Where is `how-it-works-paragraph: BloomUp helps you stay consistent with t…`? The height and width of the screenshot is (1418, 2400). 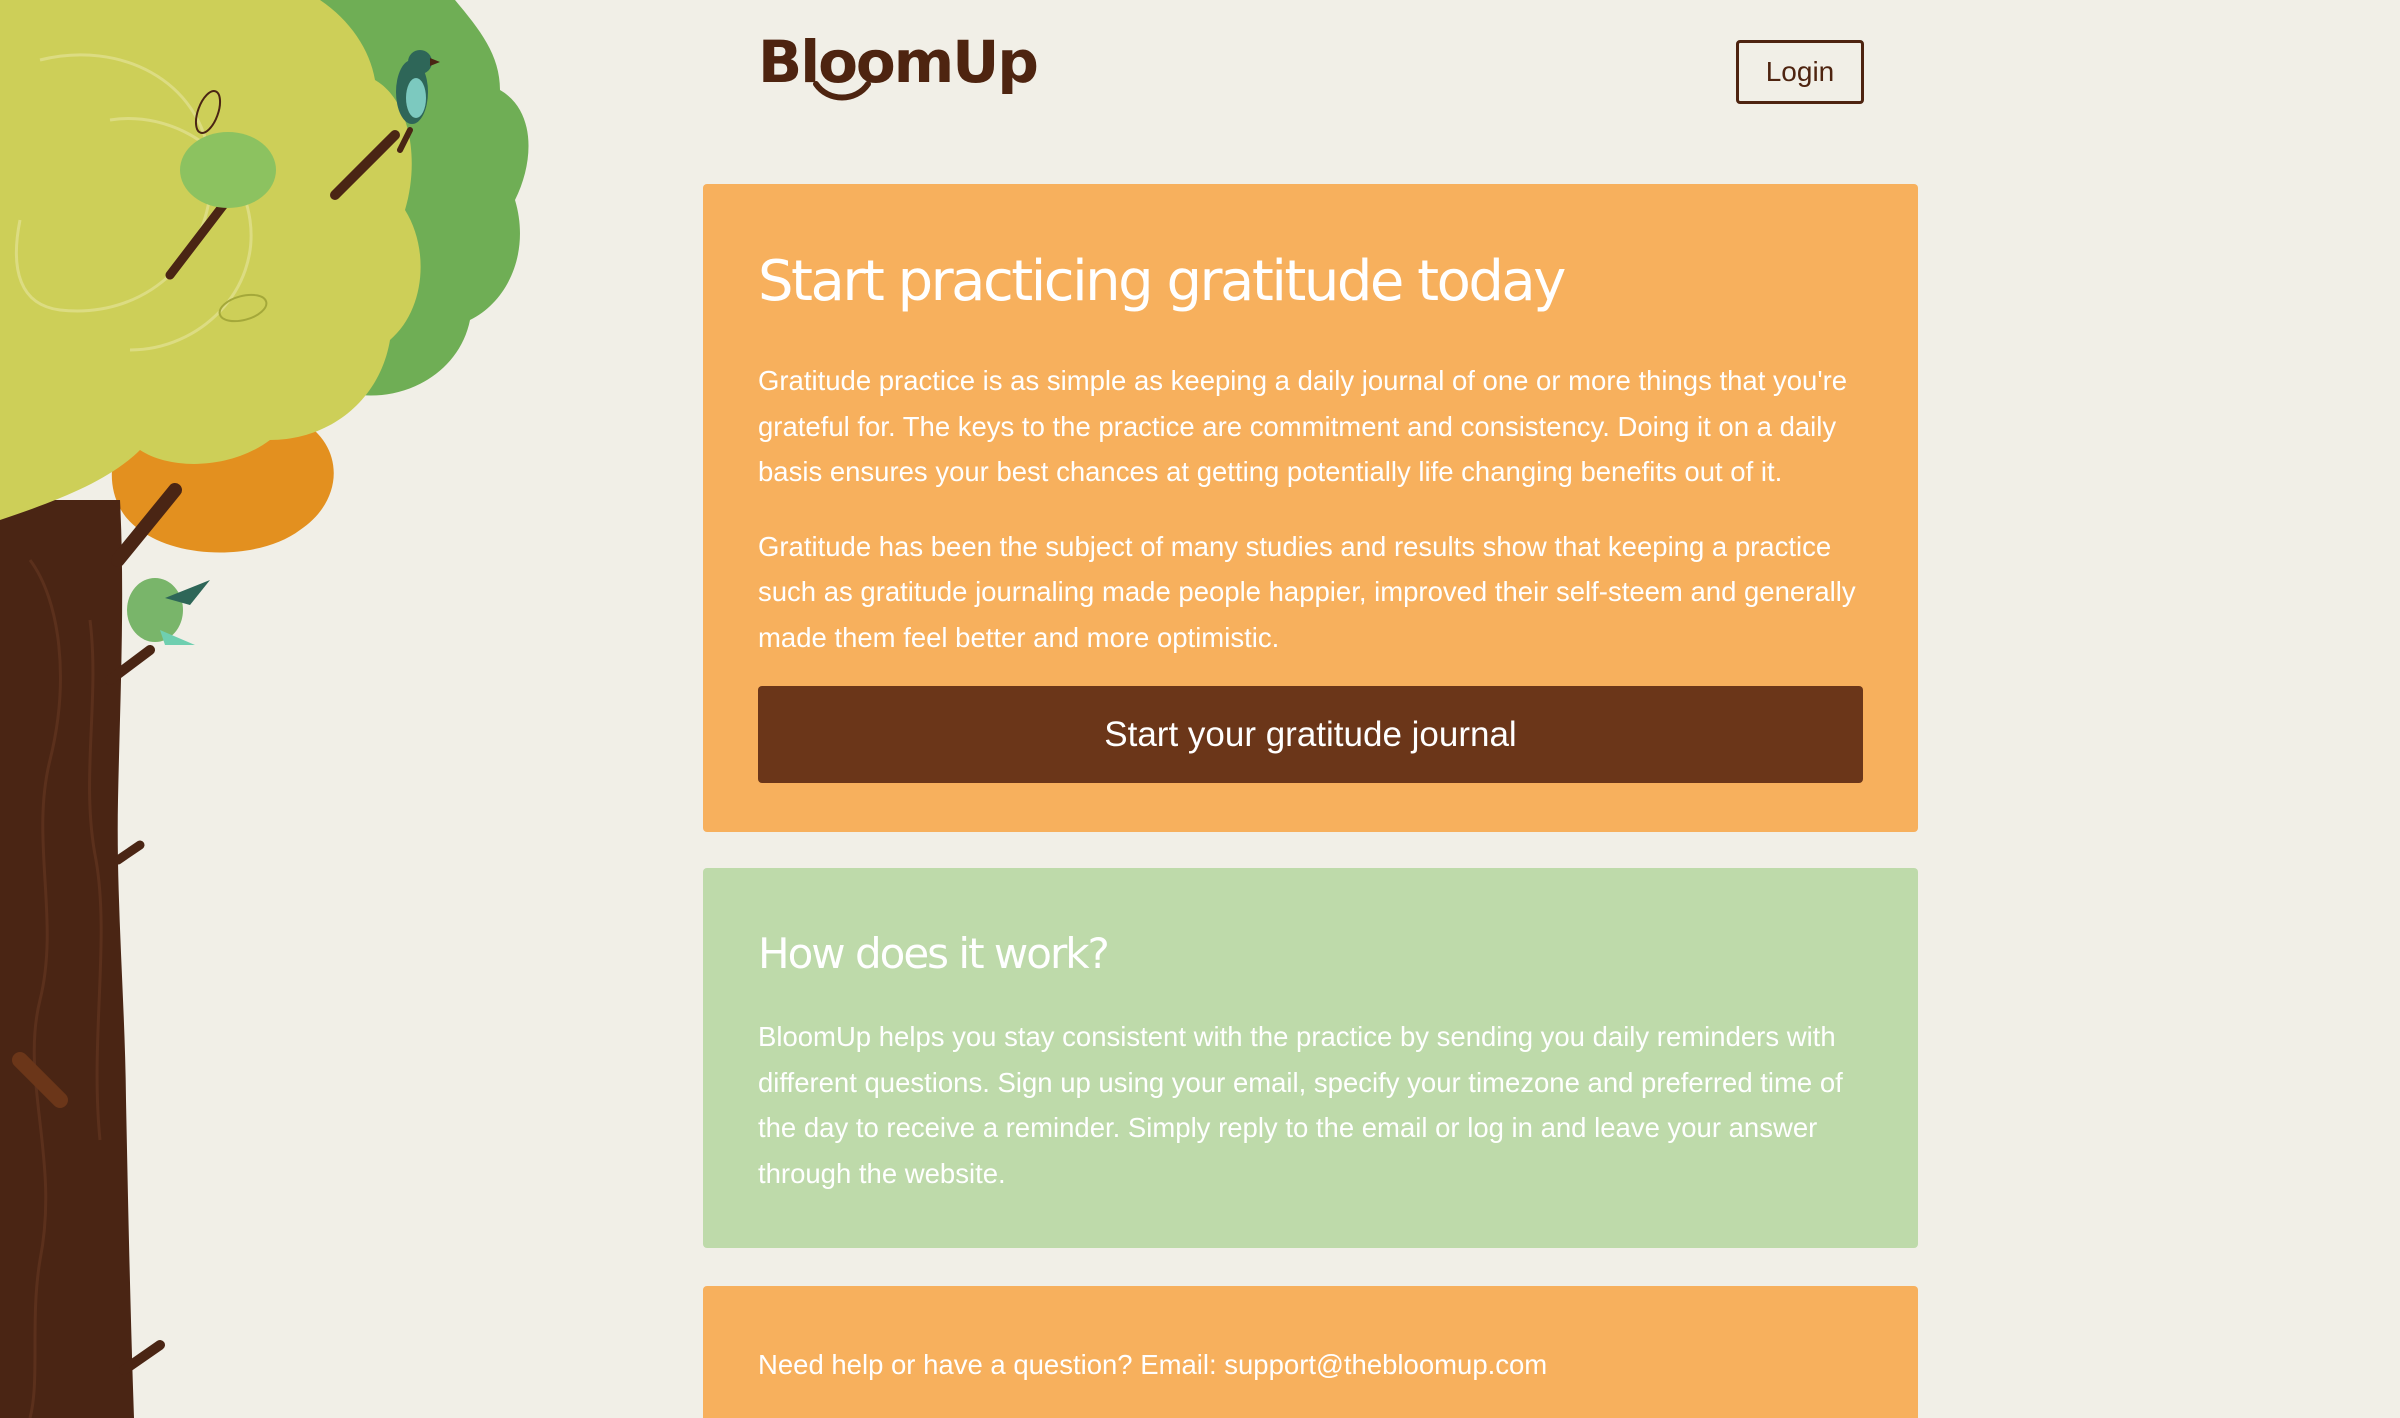
how-it-works-paragraph: BloomUp helps you stay consistent with t… is located at coordinates (1300, 1105).